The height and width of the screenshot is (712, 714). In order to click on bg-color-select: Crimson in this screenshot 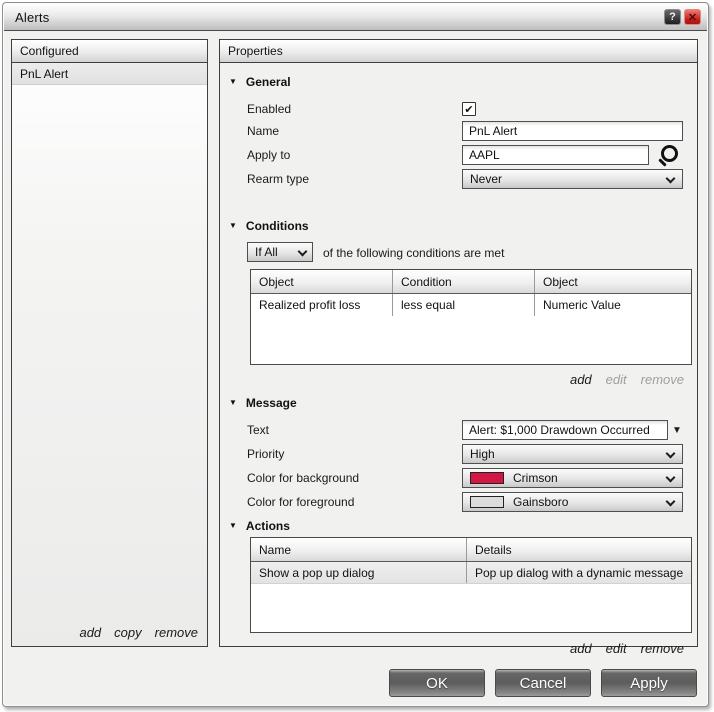, I will do `click(572, 478)`.